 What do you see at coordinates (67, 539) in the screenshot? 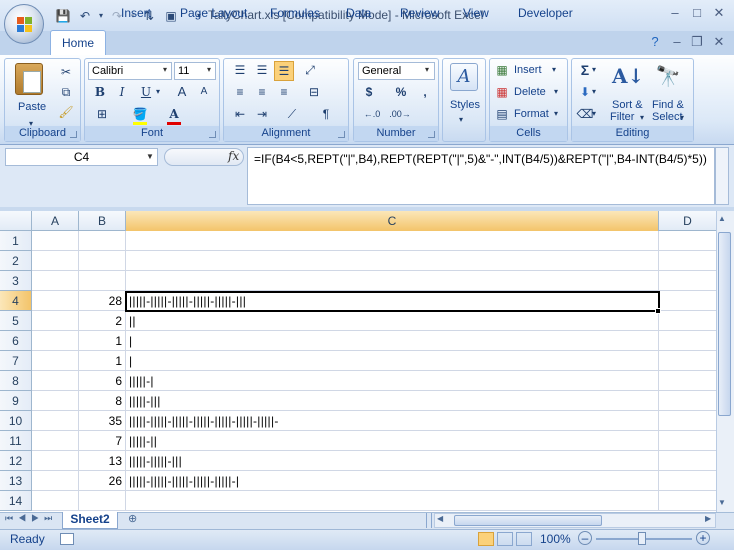
I see `macro-record-icon` at bounding box center [67, 539].